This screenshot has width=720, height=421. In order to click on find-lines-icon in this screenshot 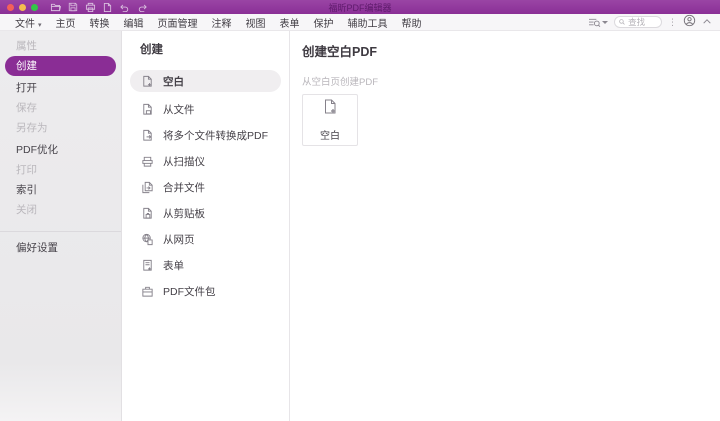, I will do `click(595, 22)`.